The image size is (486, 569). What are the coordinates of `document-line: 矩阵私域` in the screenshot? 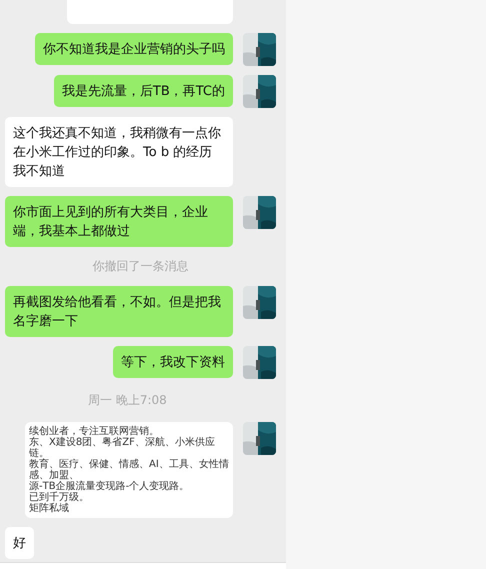 It's located at (49, 508).